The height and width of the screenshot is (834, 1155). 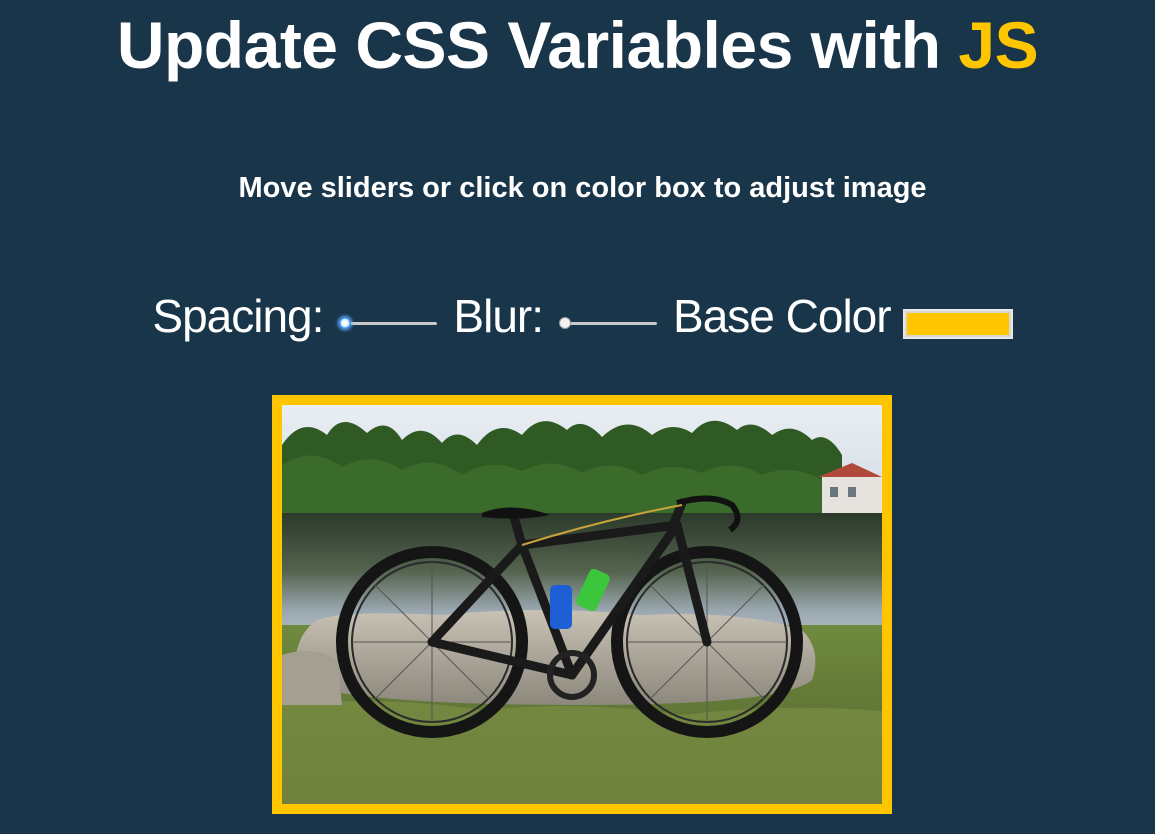 What do you see at coordinates (537, 45) in the screenshot?
I see `title-main-text: Update CSS Variables with` at bounding box center [537, 45].